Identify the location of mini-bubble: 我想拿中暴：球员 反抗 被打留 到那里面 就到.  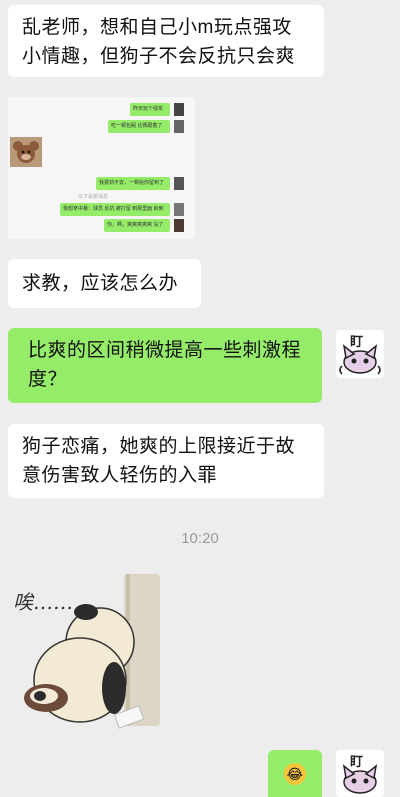
(115, 209).